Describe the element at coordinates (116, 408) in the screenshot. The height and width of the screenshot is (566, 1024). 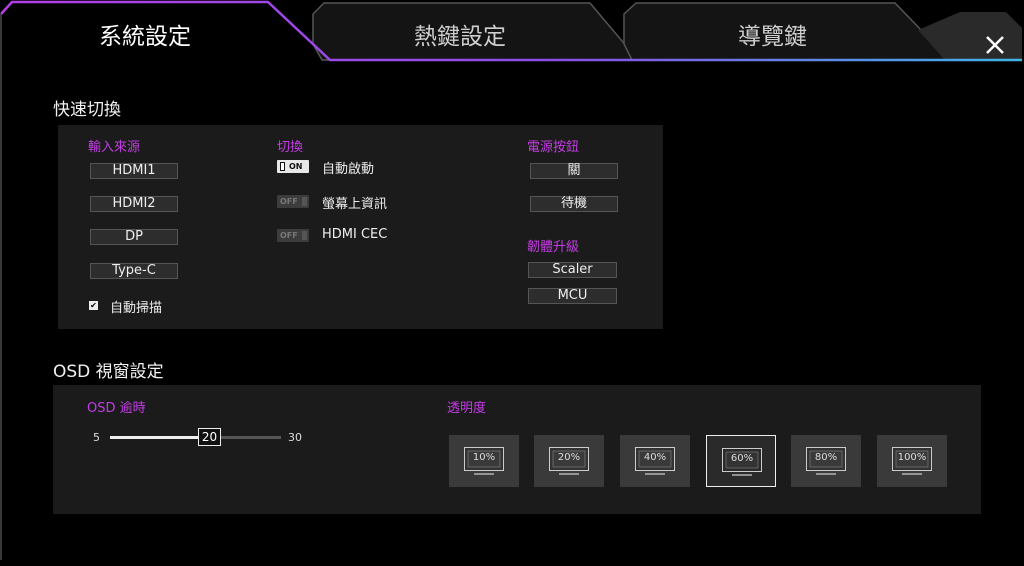
I see `osd-timeout-label: OSD 逾時` at that location.